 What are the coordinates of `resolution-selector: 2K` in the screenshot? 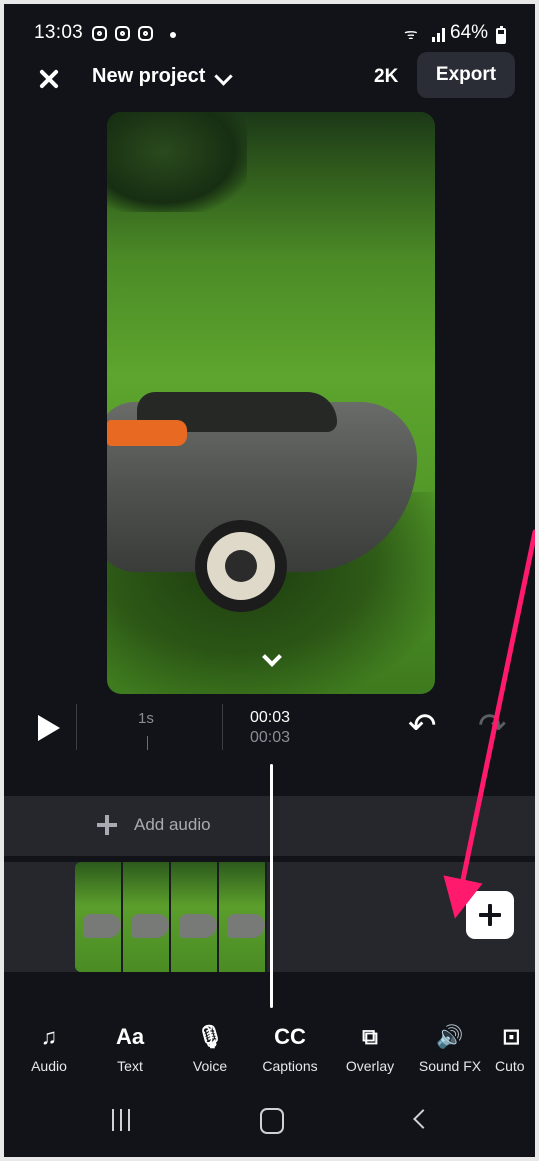 It's located at (386, 77).